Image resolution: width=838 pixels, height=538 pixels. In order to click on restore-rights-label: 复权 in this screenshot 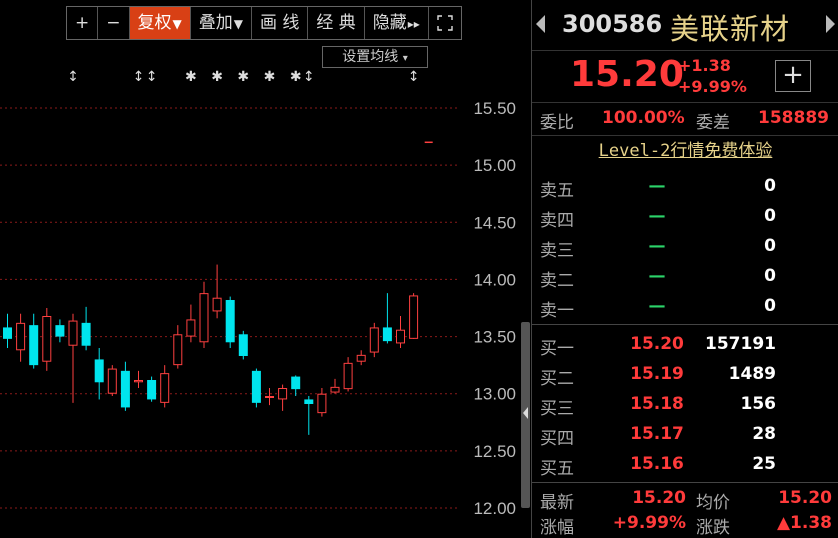, I will do `click(154, 23)`.